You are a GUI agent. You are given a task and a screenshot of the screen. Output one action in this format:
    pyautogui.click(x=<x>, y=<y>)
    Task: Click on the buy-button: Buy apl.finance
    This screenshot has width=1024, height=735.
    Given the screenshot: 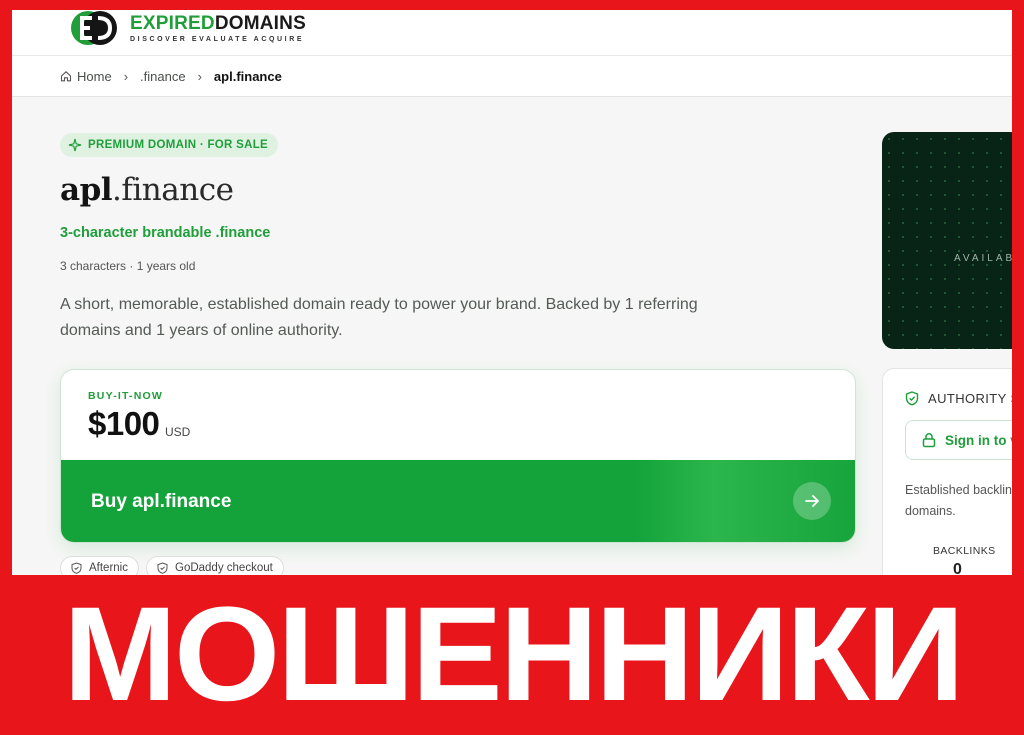 What is the action you would take?
    pyautogui.click(x=458, y=501)
    